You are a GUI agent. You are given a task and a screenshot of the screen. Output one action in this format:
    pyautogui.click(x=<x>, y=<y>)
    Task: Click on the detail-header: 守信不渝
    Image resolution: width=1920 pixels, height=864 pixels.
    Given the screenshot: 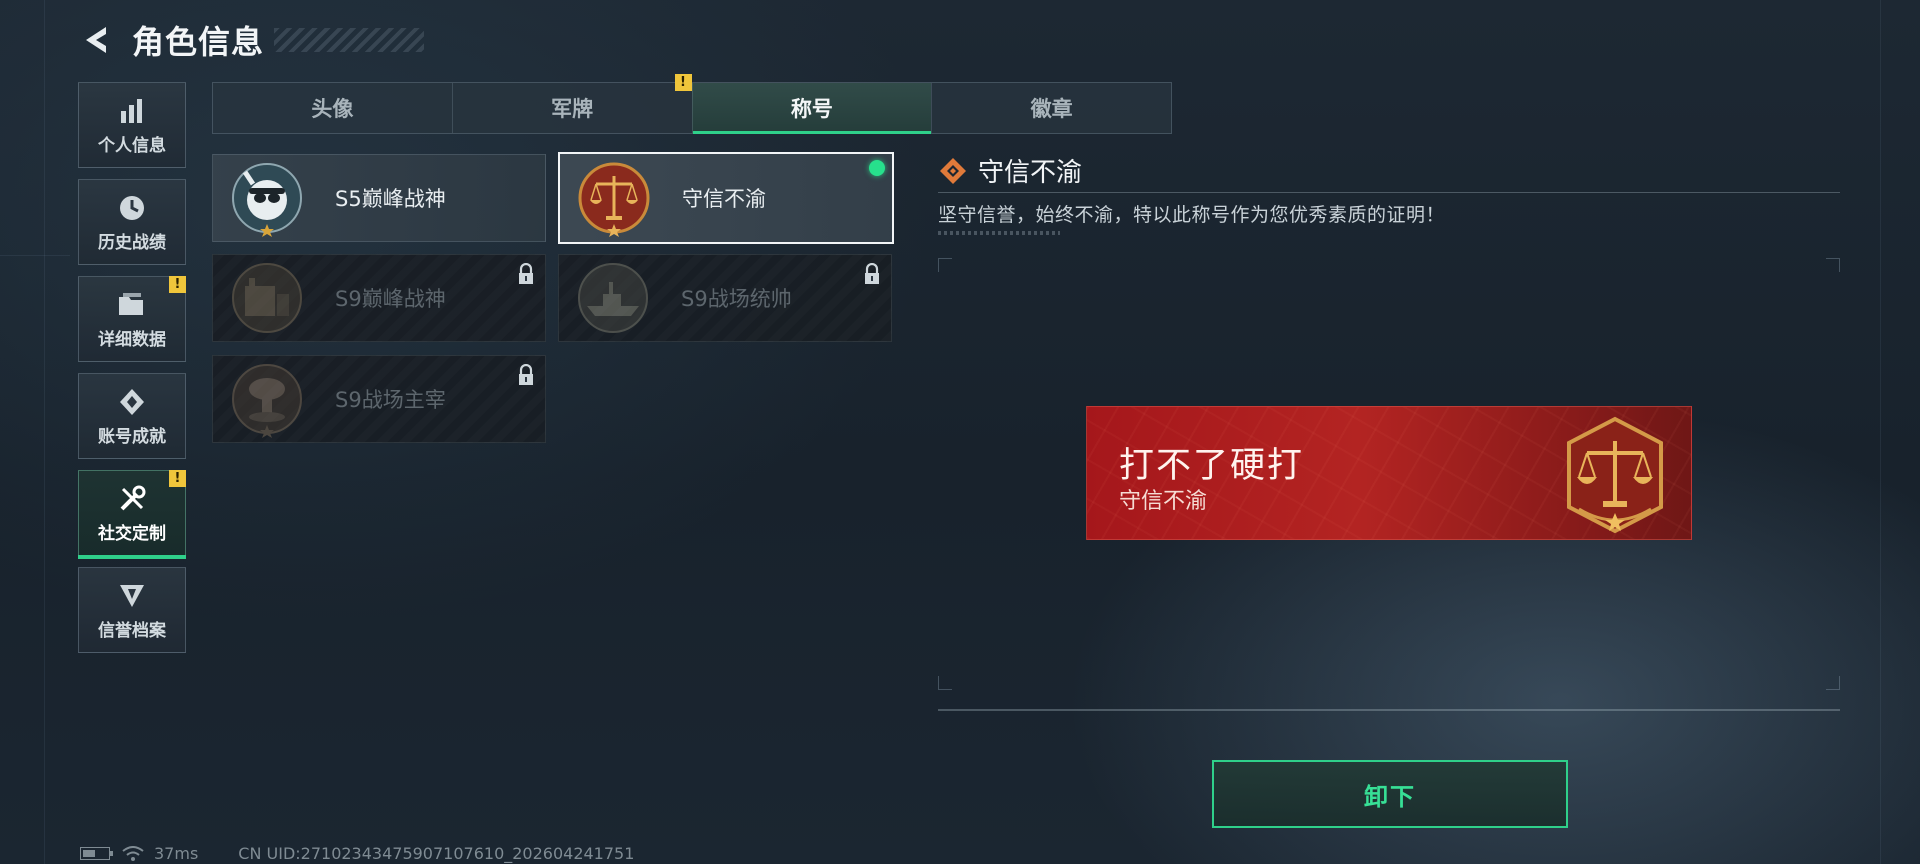 What is the action you would take?
    pyautogui.click(x=1010, y=170)
    